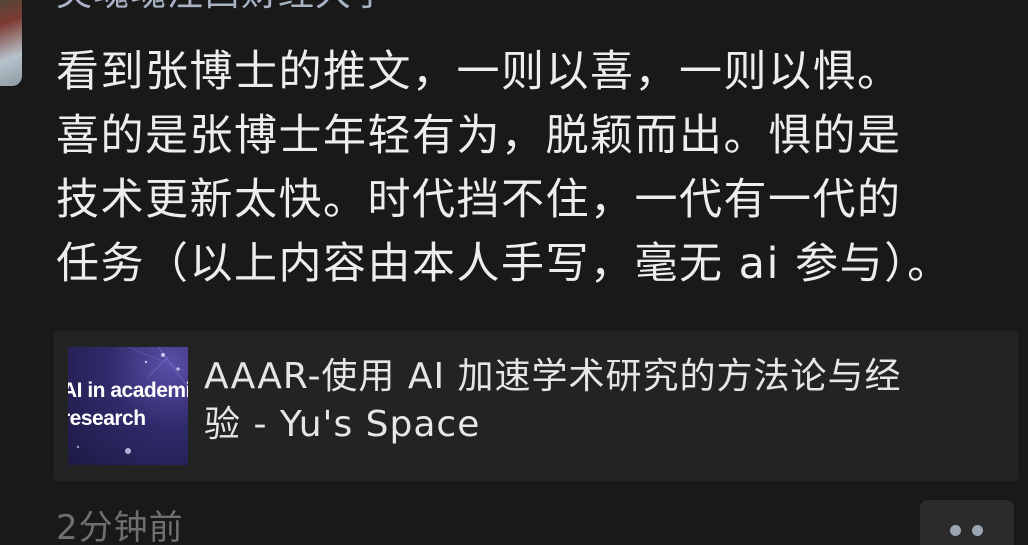  I want to click on post-text-line: 技术更新太快。时代挡不住，一代有一代的, so click(479, 200).